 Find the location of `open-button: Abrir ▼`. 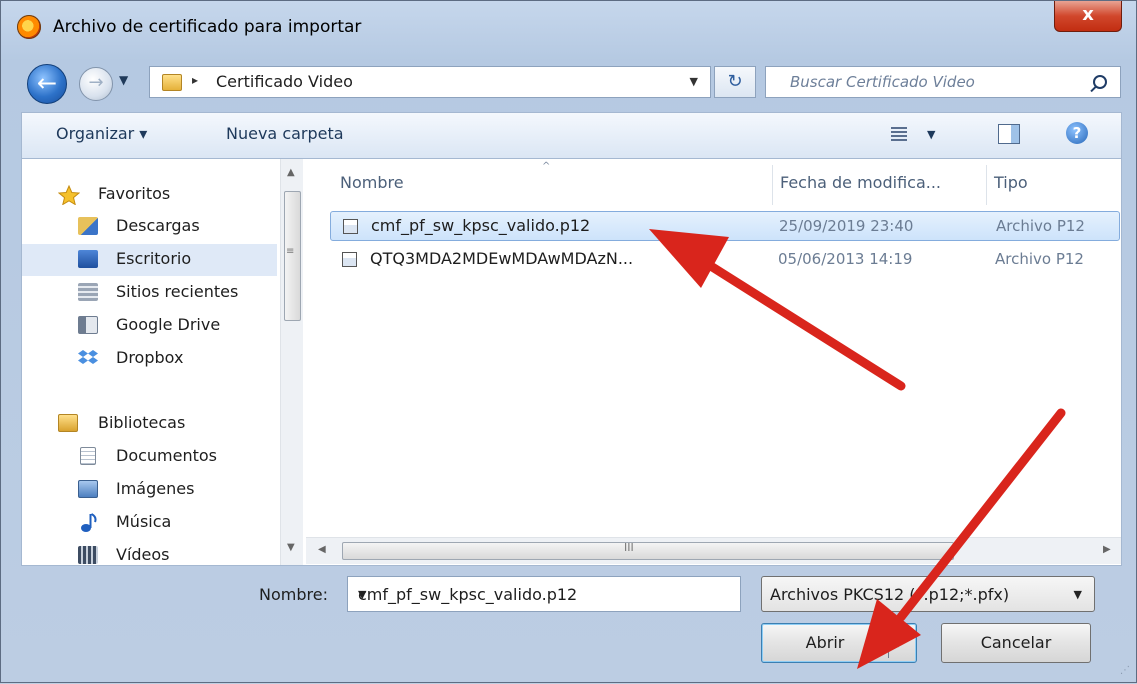

open-button: Abrir ▼ is located at coordinates (839, 643).